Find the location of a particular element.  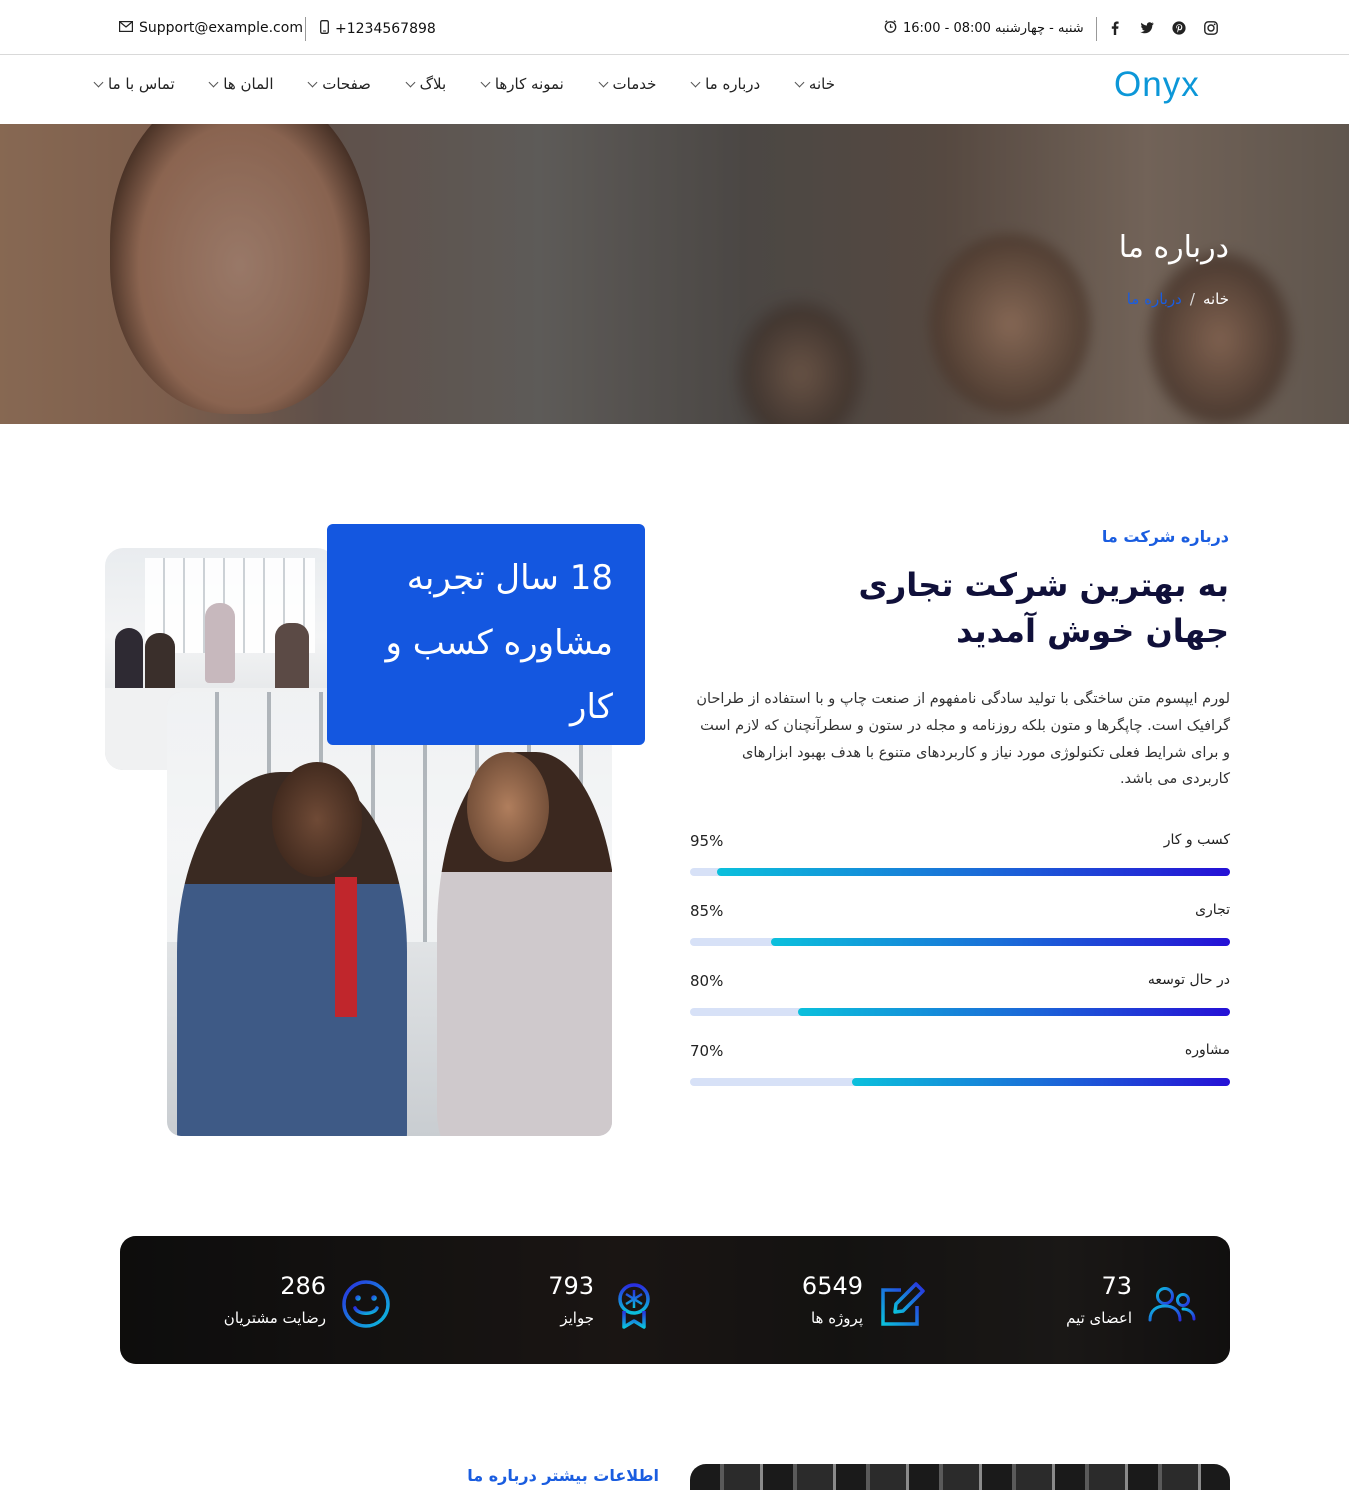

stat-team-members: 73 اعضای تیم is located at coordinates (1088, 1300).